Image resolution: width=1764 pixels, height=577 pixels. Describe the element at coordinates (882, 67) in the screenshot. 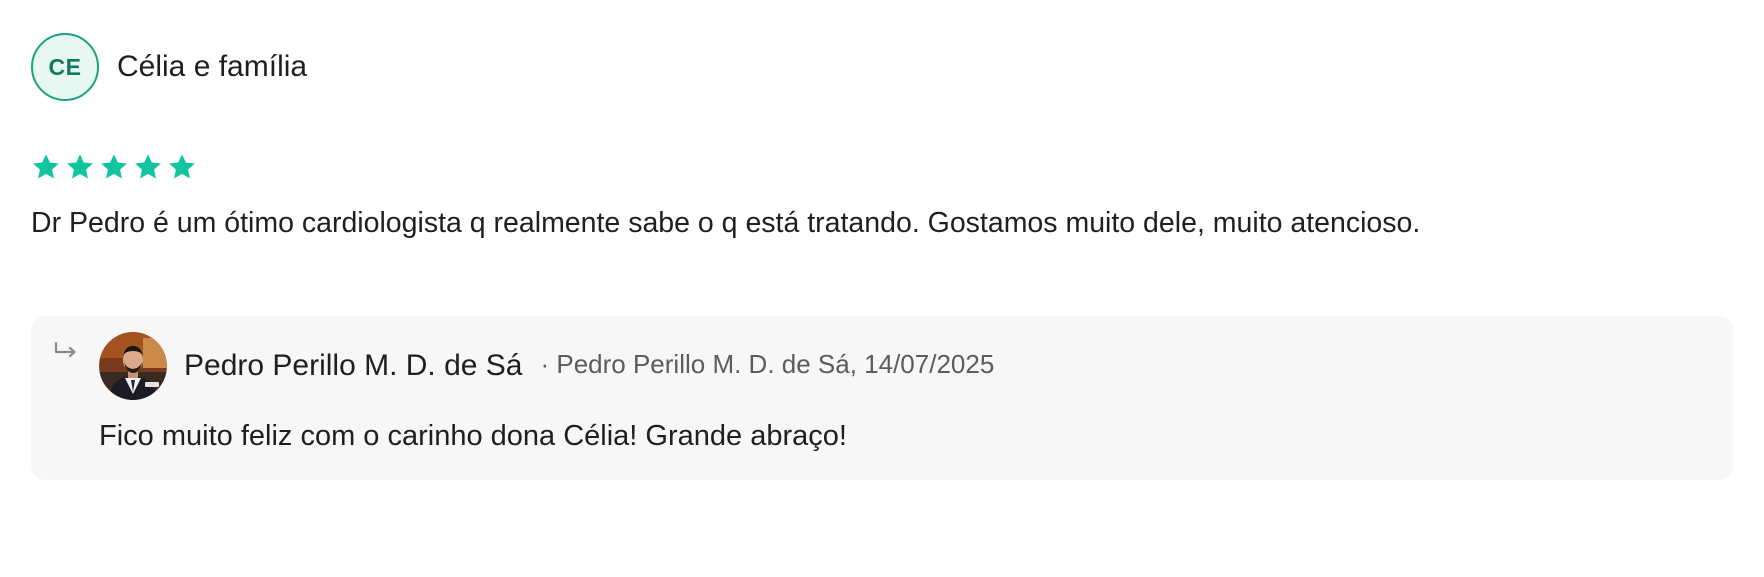

I see `review-author: CE Célia e família` at that location.